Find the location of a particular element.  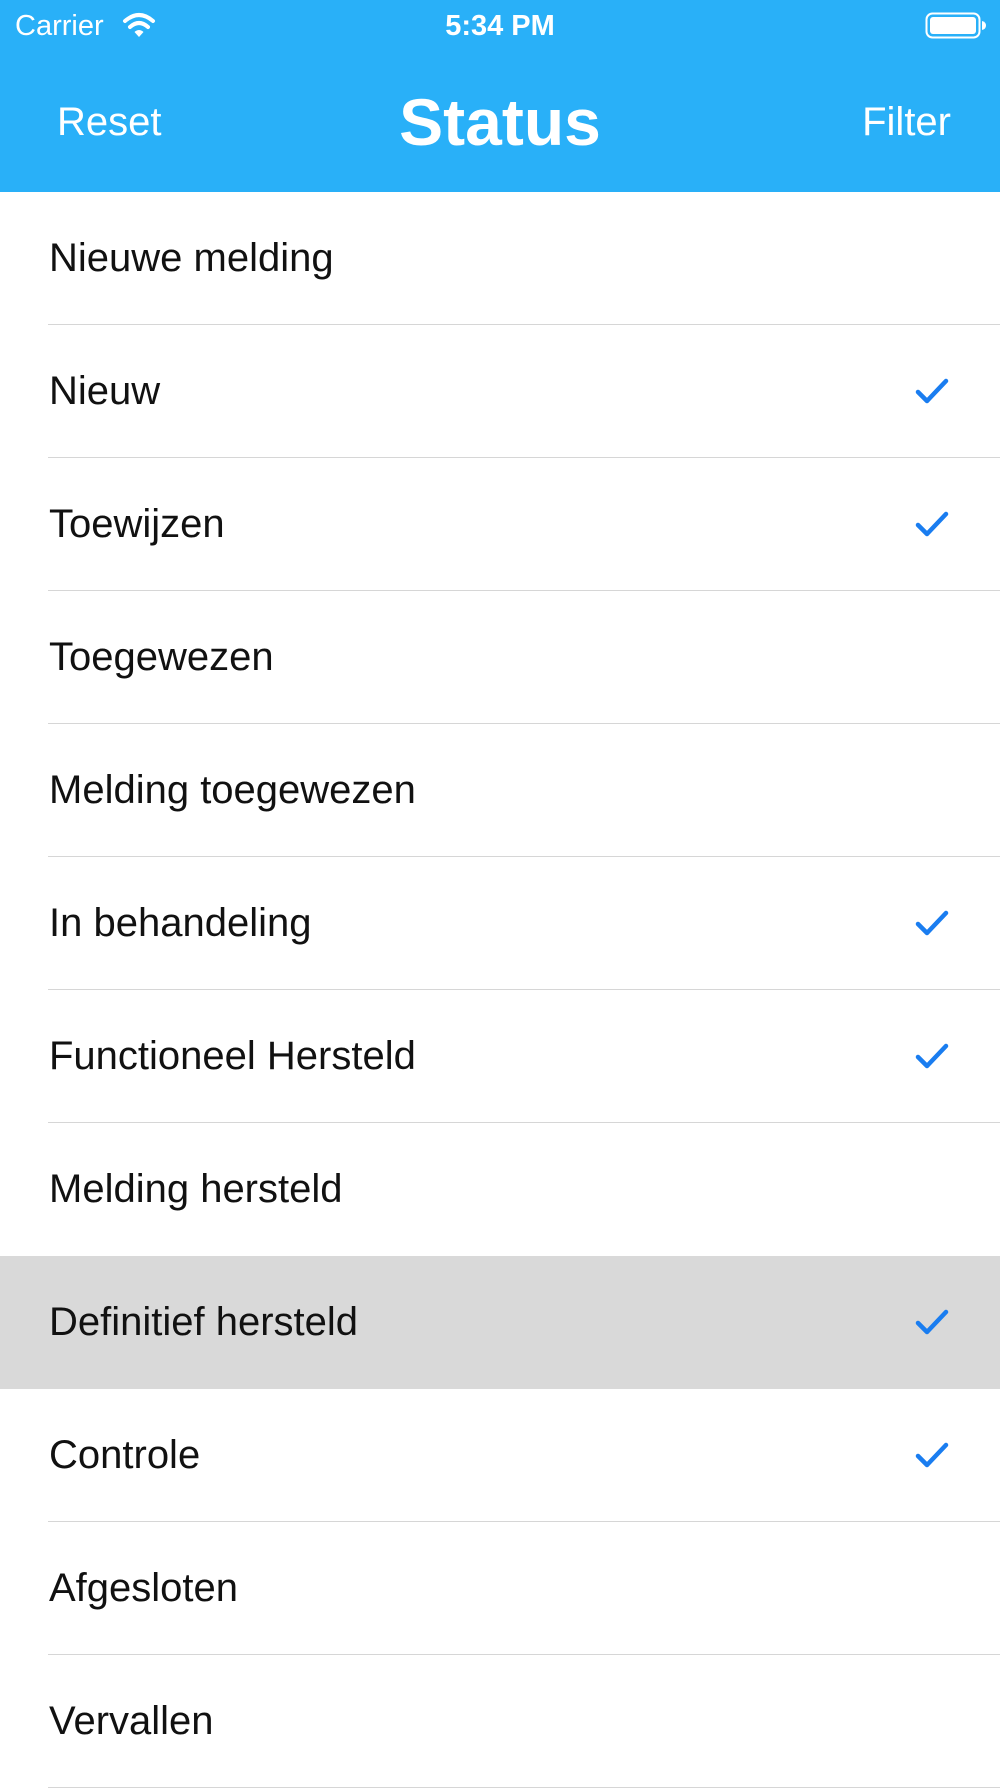

list-item-label: In behandeling is located at coordinates (180, 923).